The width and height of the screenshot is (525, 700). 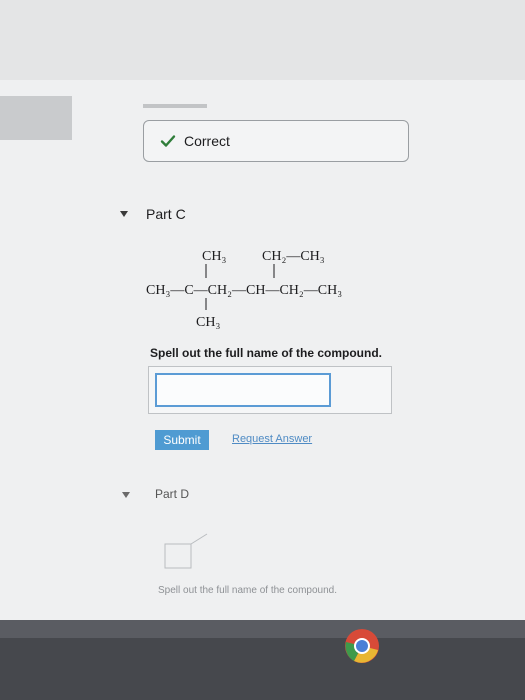 I want to click on part-d-prompt: Spell out the full name of the compound., so click(x=248, y=590).